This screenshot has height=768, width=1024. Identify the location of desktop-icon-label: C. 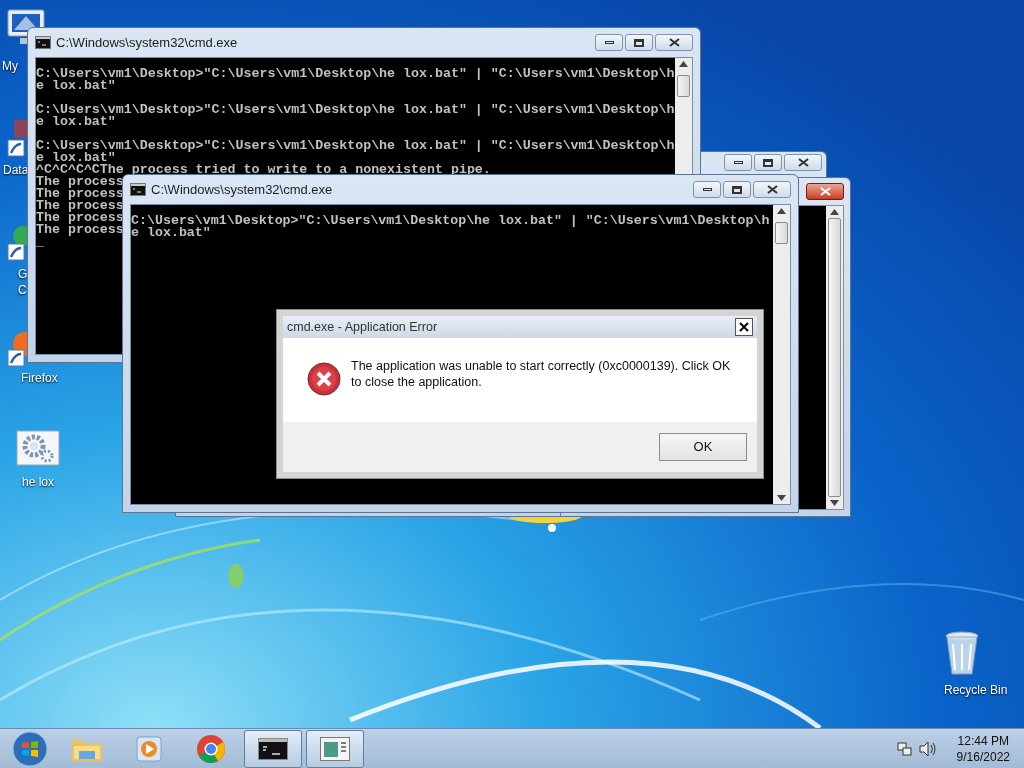
(23, 290).